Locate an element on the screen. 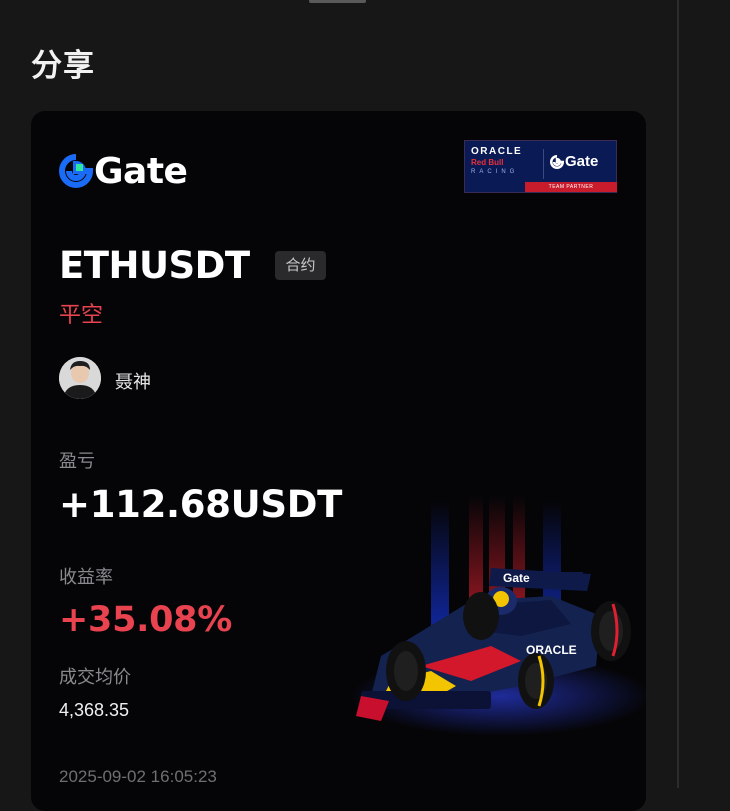 Image resolution: width=730 pixels, height=811 pixels. user-avatar-icon is located at coordinates (80, 378).